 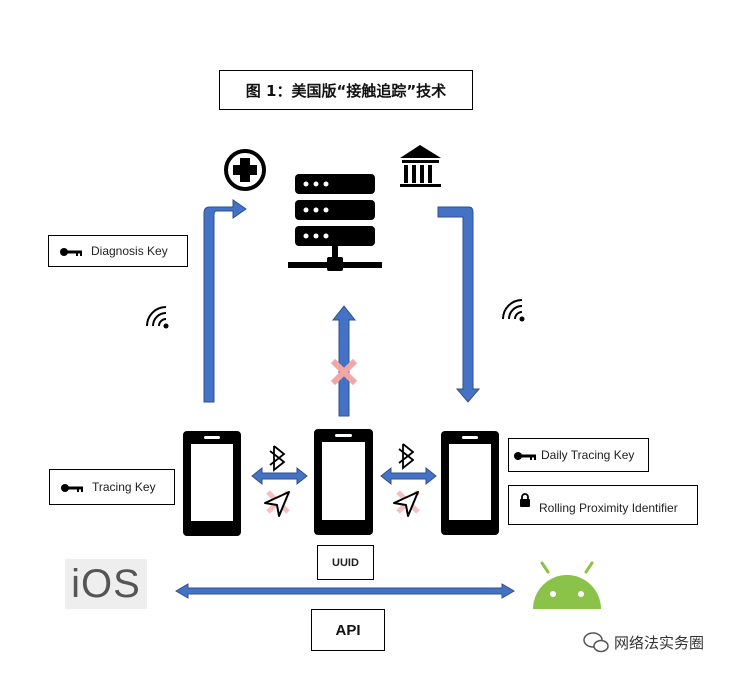 What do you see at coordinates (596, 642) in the screenshot?
I see `wechat-logo-icon` at bounding box center [596, 642].